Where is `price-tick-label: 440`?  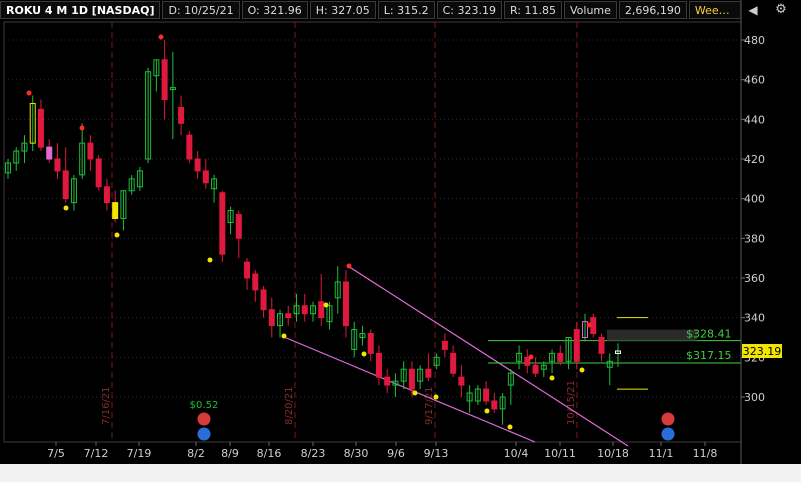
price-tick-label: 440 is located at coordinates (754, 119).